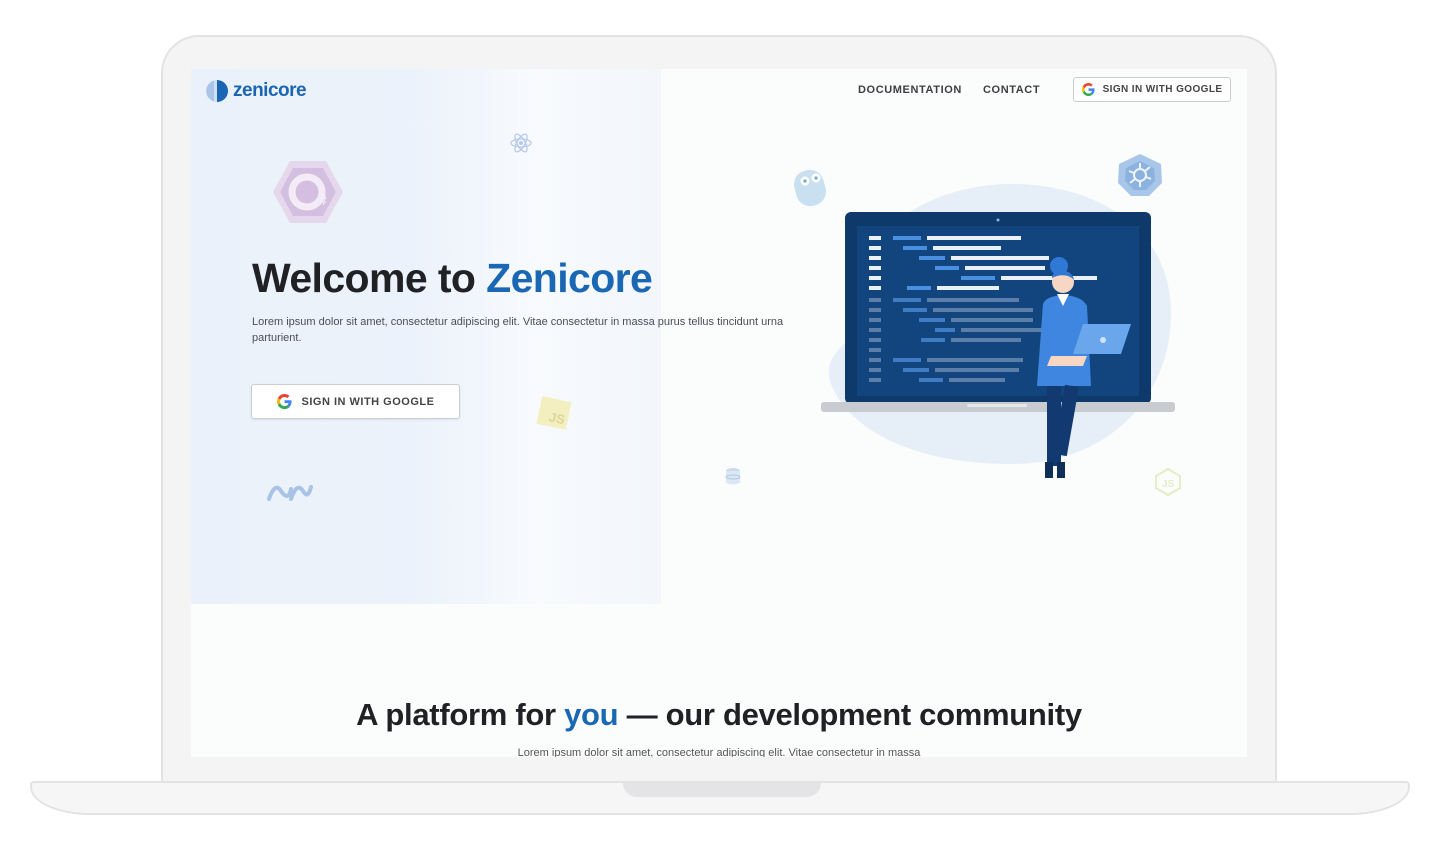 The height and width of the screenshot is (850, 1440). What do you see at coordinates (217, 91) in the screenshot?
I see `zenicore-logo-icon` at bounding box center [217, 91].